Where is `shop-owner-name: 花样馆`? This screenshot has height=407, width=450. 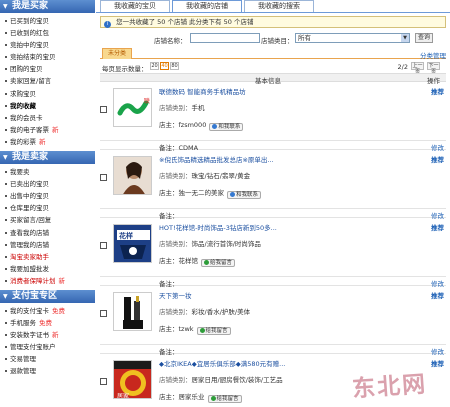
shop-owner-name: 花样馆 is located at coordinates (189, 261).